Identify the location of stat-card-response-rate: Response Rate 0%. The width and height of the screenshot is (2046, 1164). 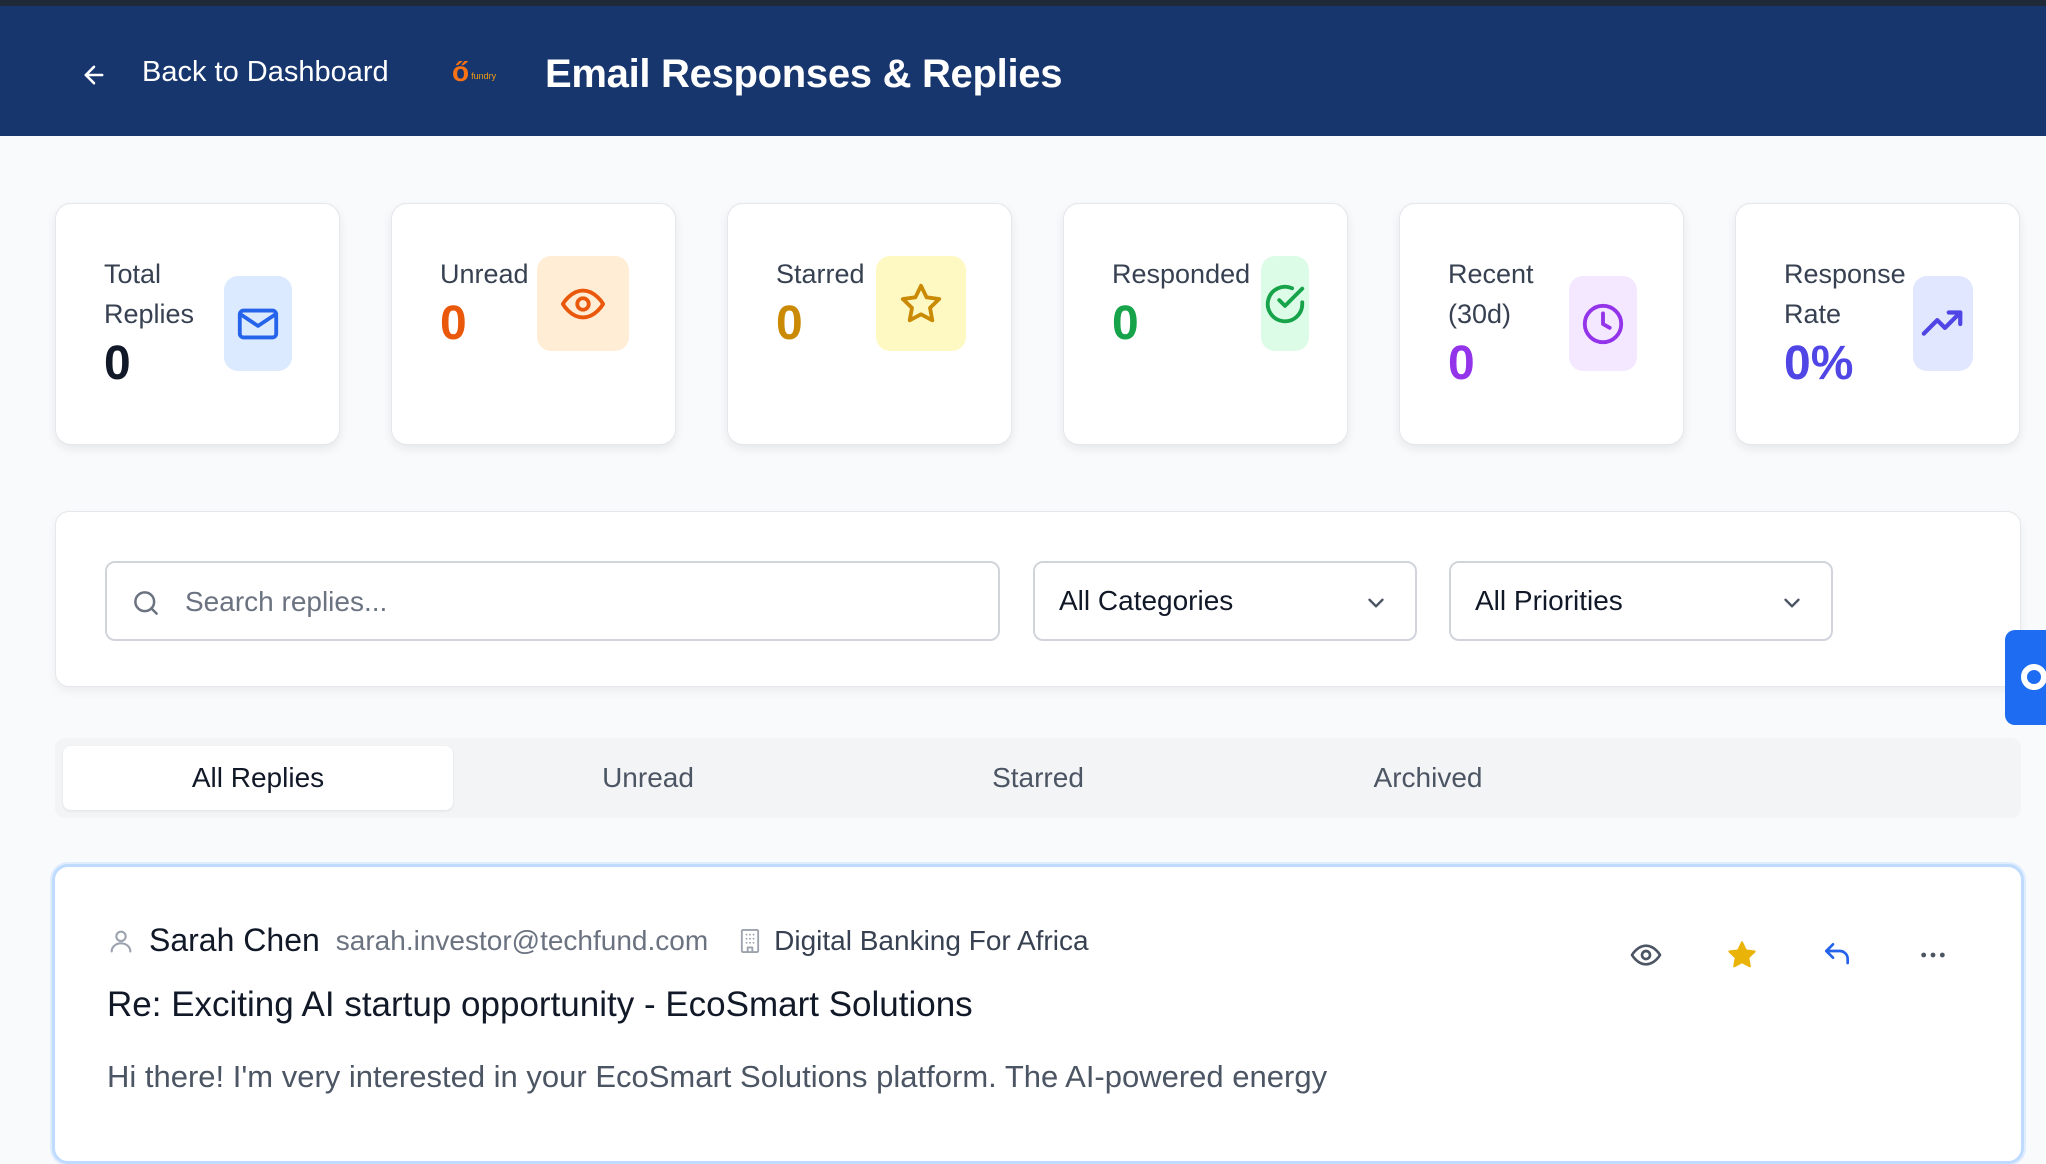
(1877, 324).